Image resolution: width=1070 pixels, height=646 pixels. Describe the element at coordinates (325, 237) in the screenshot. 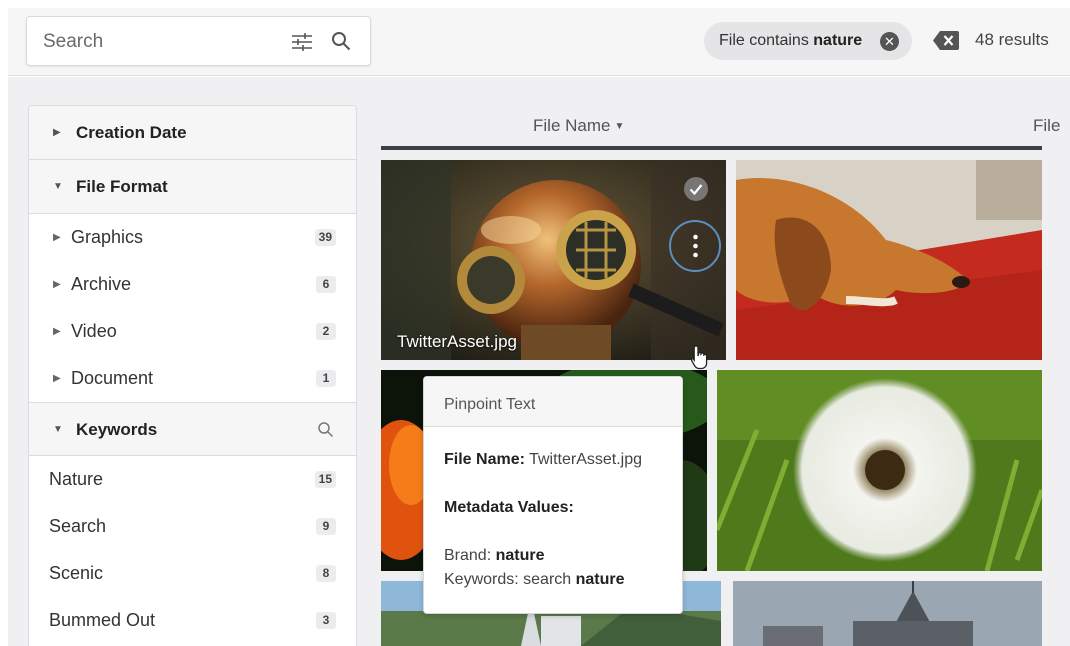

I see `count-badge: 39` at that location.